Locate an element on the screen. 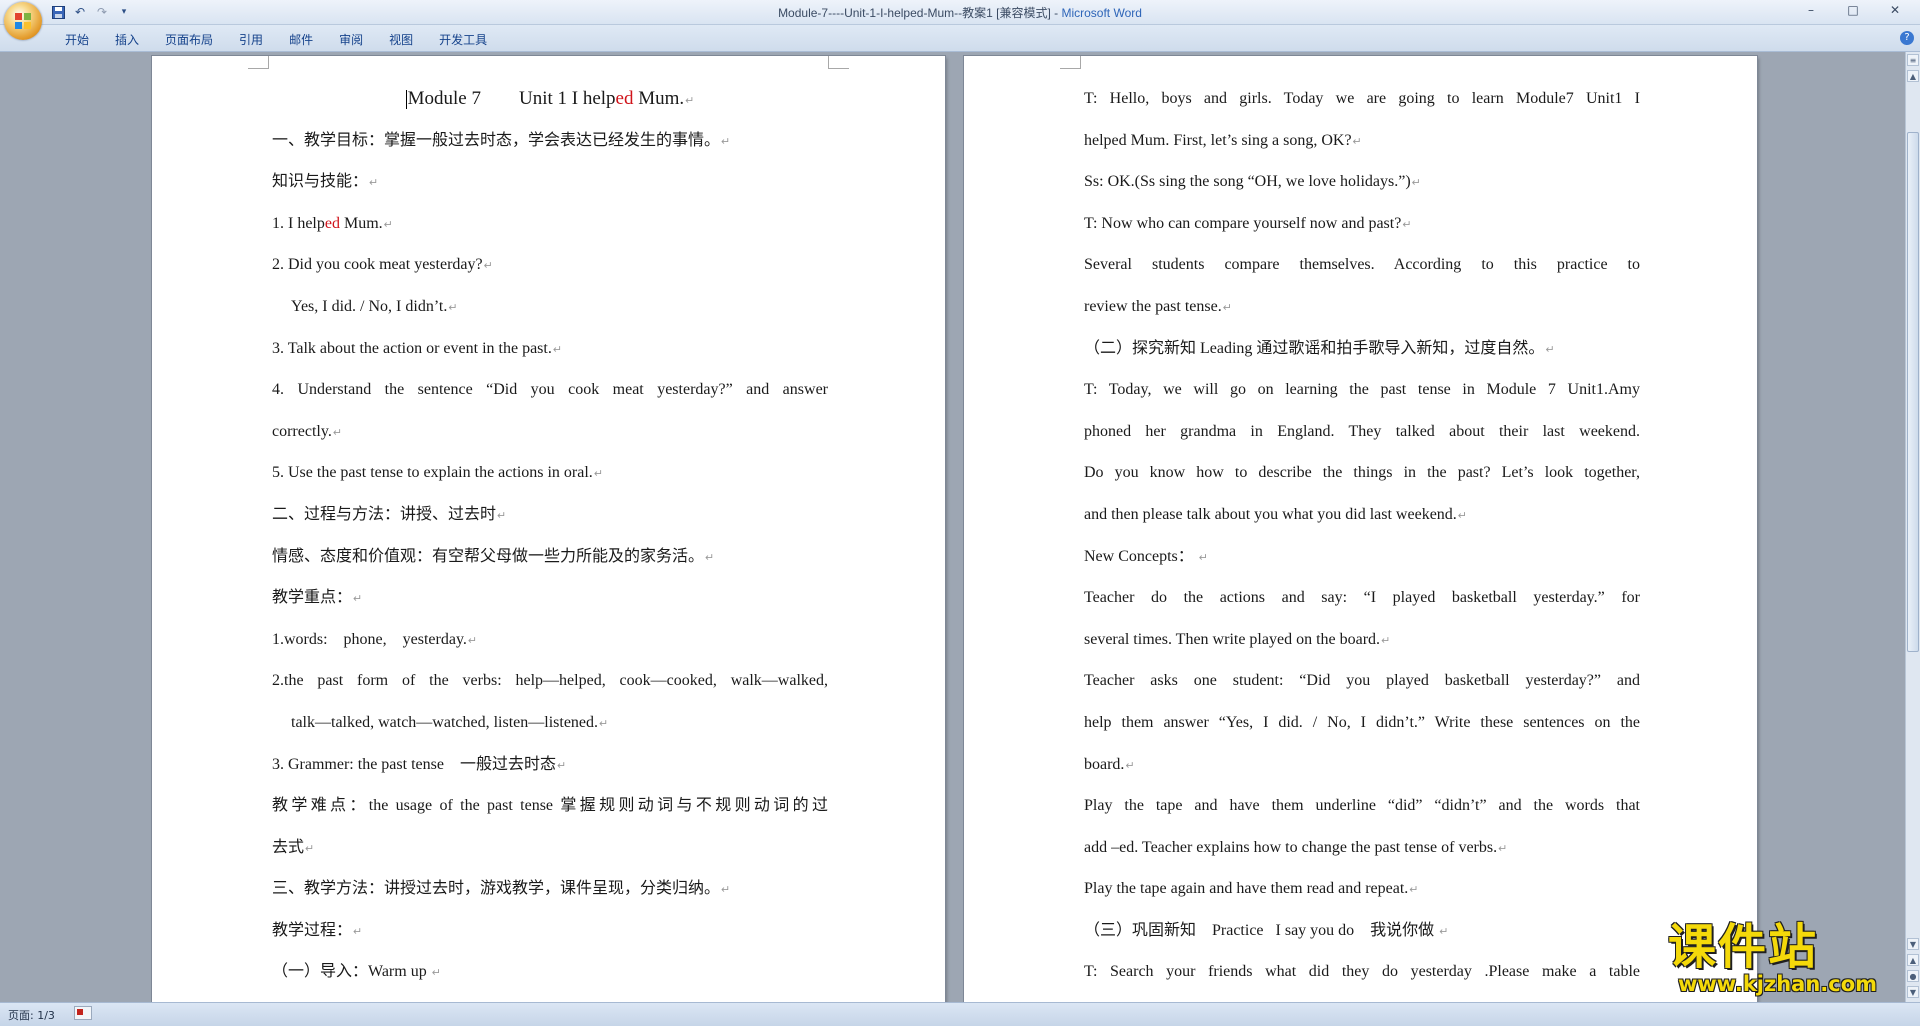 This screenshot has width=1920, height=1026. ruler-toggle-icon: ≡ is located at coordinates (1913, 60).